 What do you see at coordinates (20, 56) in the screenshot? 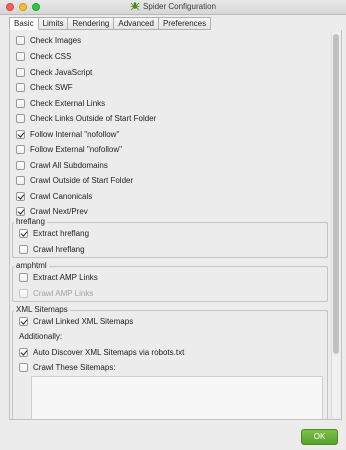
I see `checkbox-check-css` at bounding box center [20, 56].